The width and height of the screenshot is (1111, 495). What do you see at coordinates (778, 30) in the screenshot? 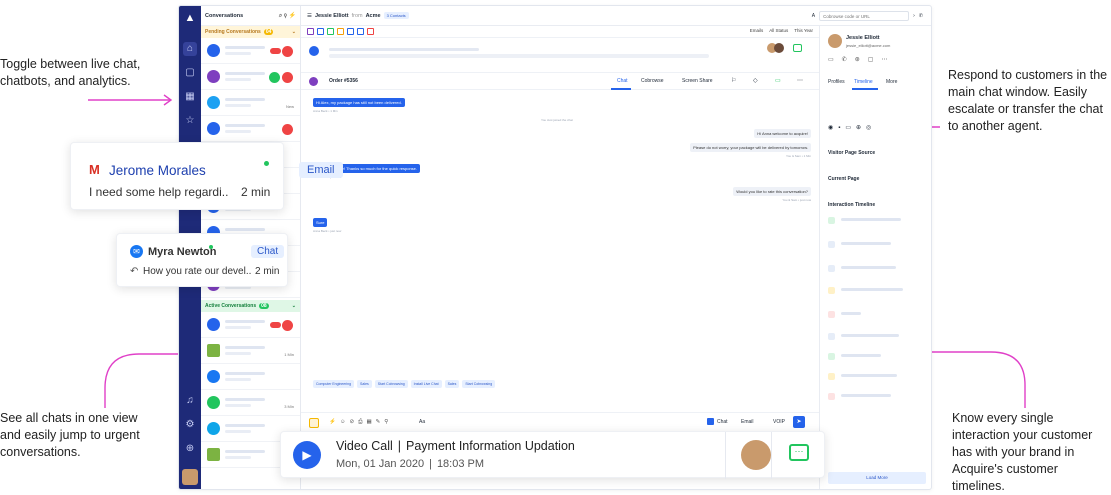
I see `filter-status: All Status` at bounding box center [778, 30].